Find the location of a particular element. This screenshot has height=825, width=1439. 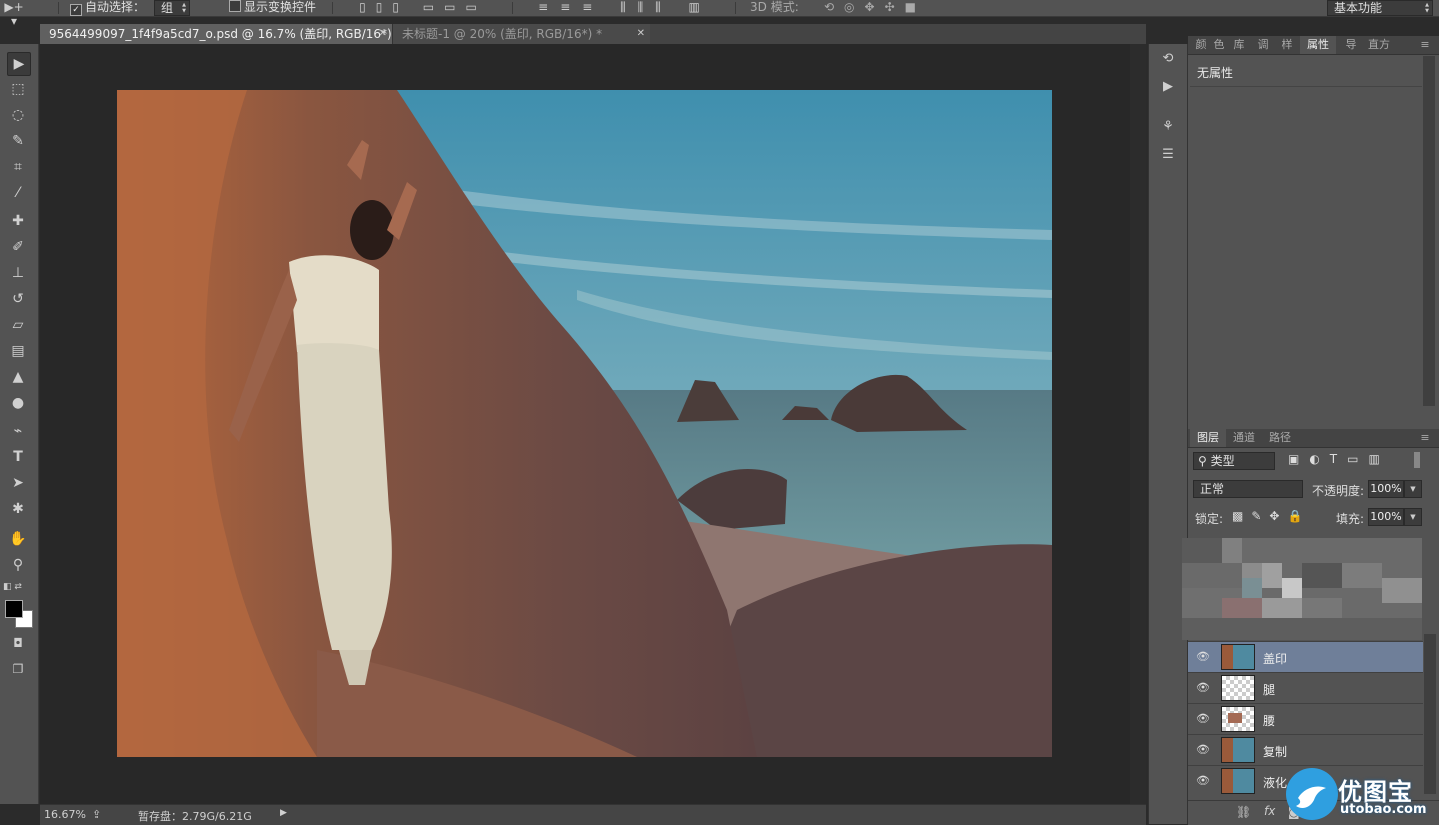

status-export-icon: ⇪ is located at coordinates (96, 814).